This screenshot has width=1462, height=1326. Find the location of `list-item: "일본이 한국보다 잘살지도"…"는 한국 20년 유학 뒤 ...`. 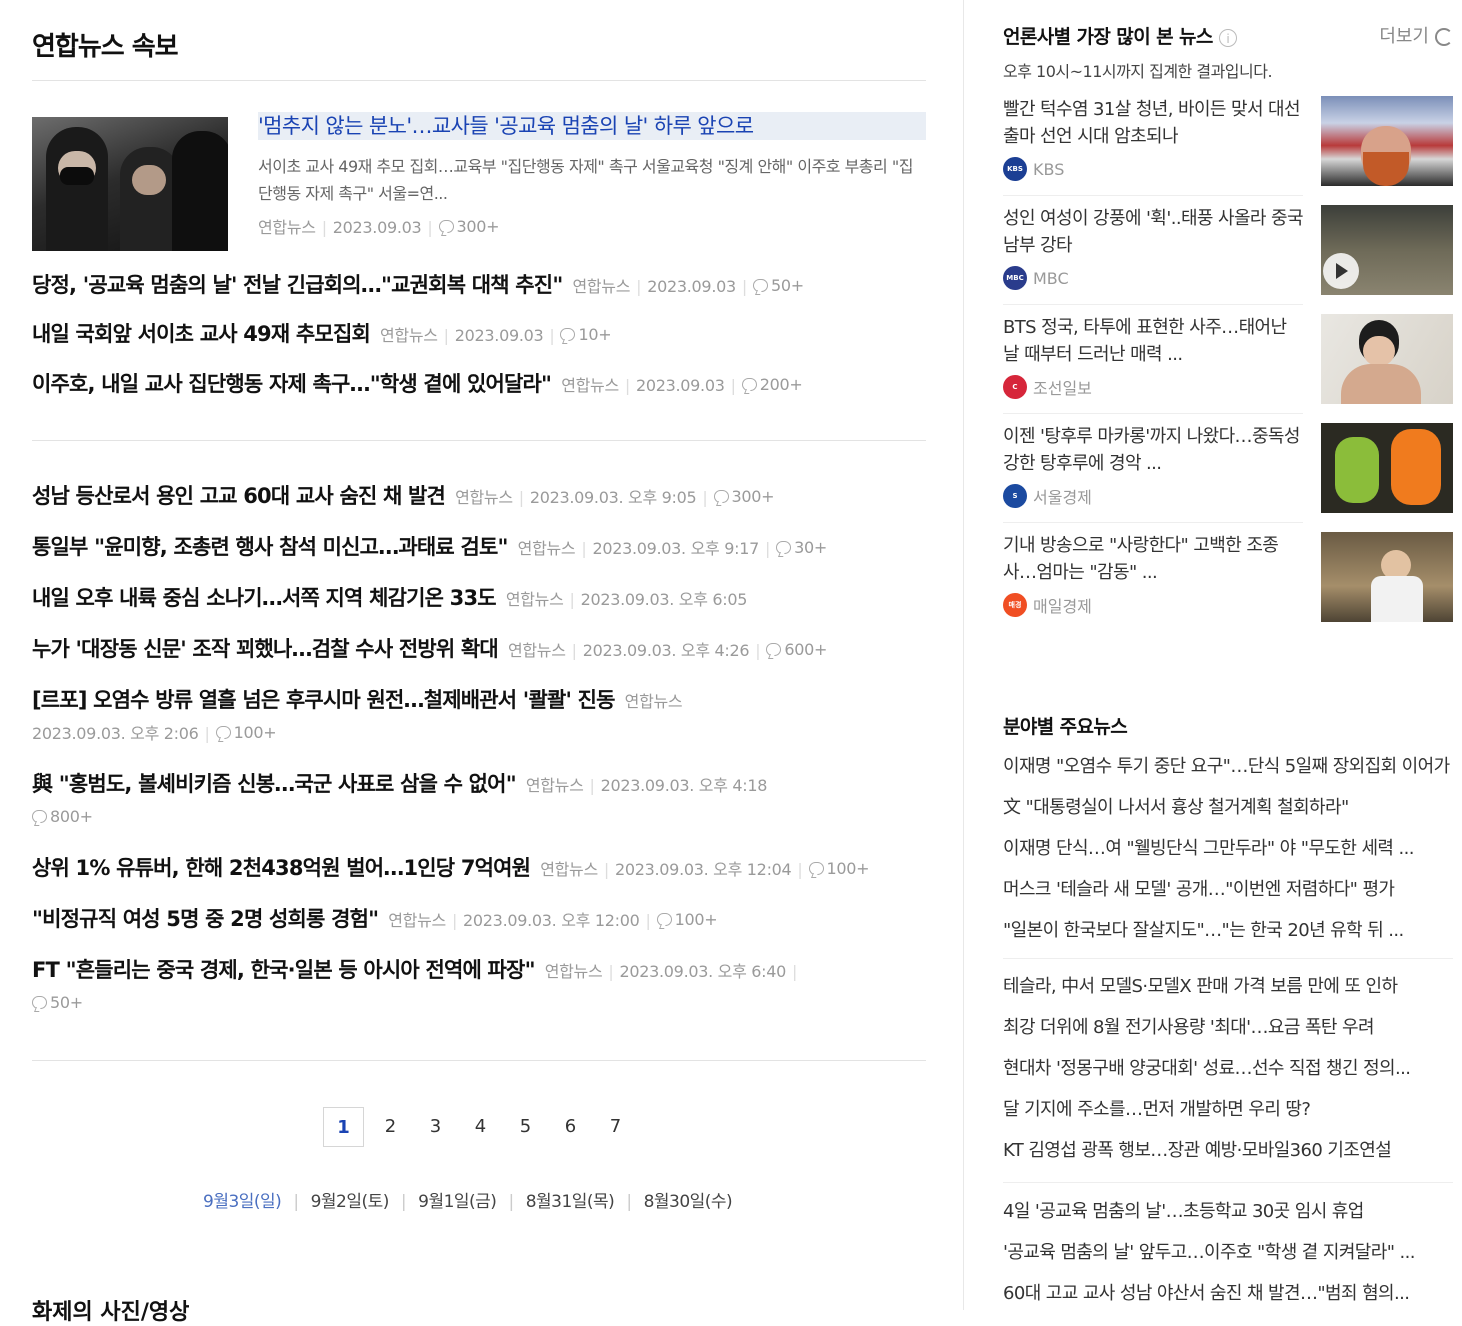

list-item: "일본이 한국보다 잘살지도"…"는 한국 20년 유학 뒤 ... is located at coordinates (1228, 930).